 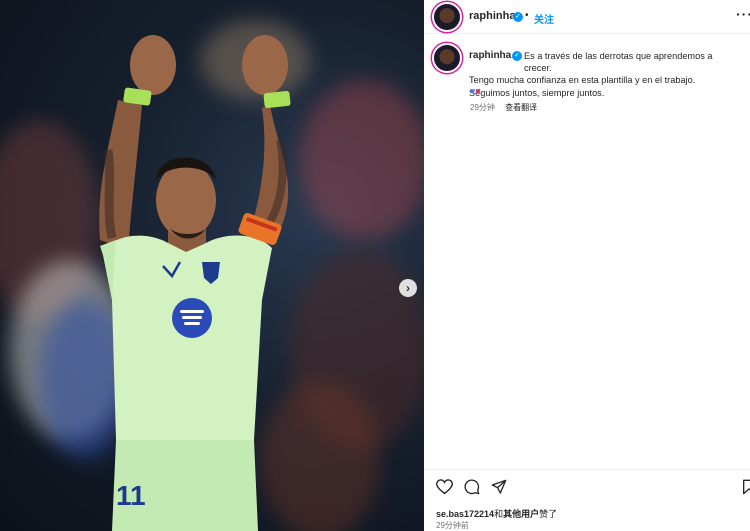 I want to click on action-bar: se.bas172214和其他用户赞了 29分钟前, so click(x=587, y=500).